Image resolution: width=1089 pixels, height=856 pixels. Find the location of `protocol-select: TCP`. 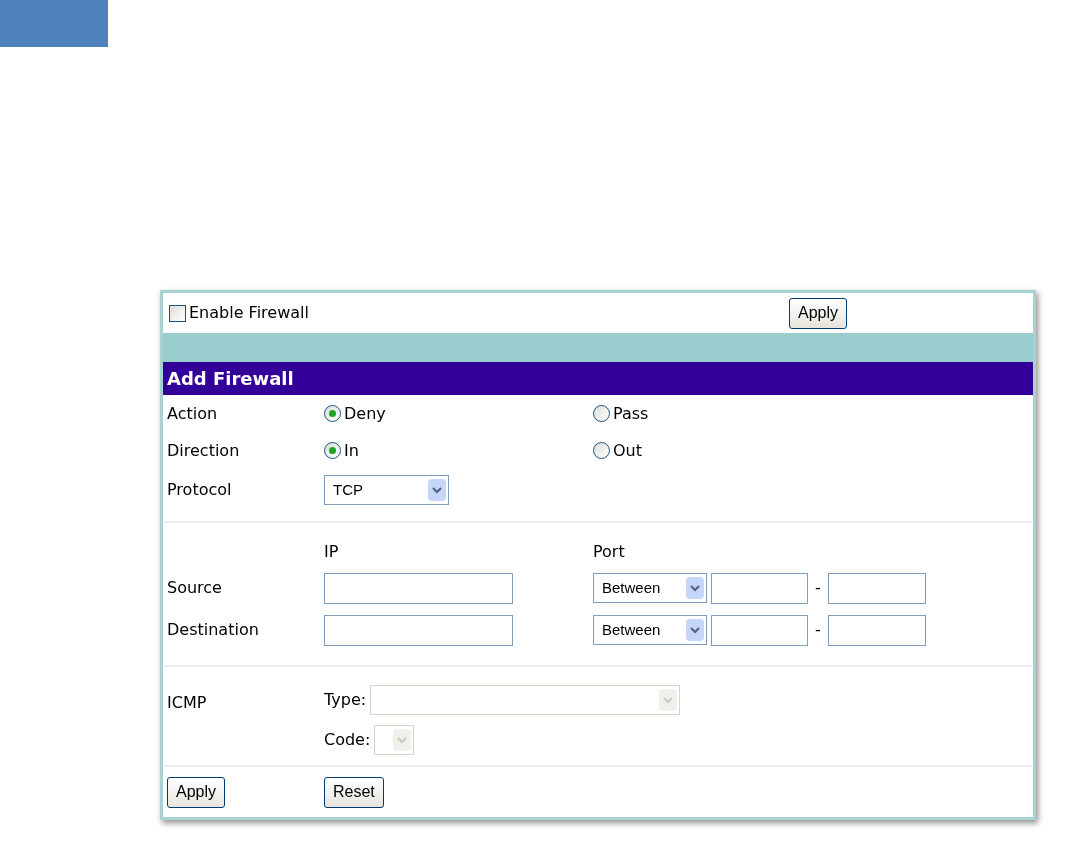

protocol-select: TCP is located at coordinates (386, 490).